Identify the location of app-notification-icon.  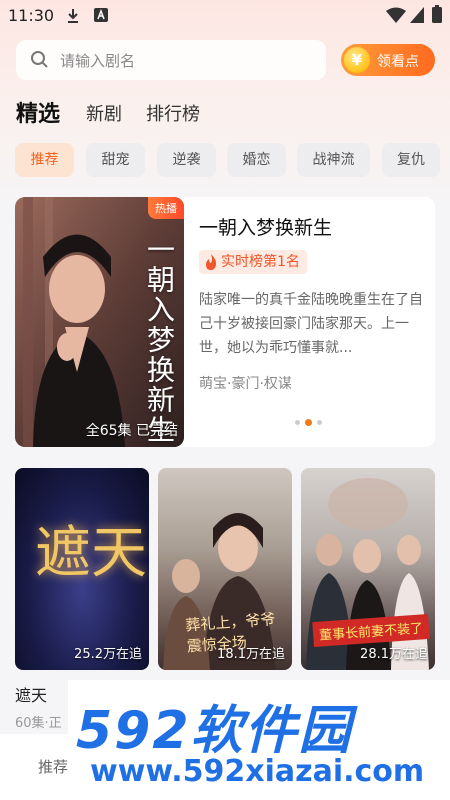
(101, 15).